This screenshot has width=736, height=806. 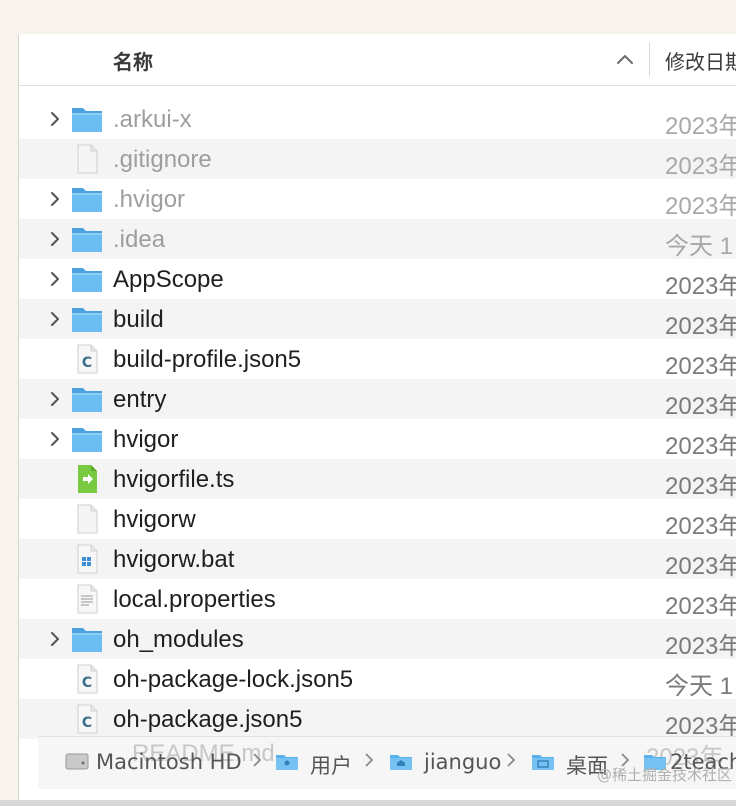 I want to click on users-folder-icon, so click(x=287, y=762).